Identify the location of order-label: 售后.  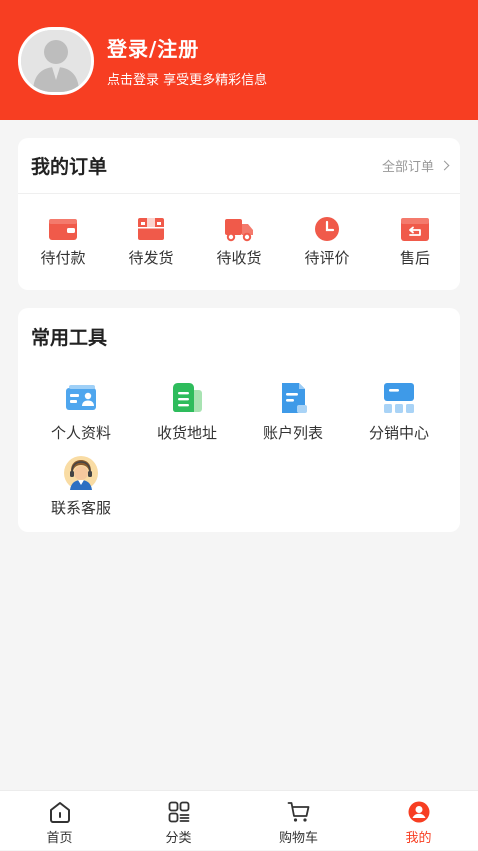
(414, 258).